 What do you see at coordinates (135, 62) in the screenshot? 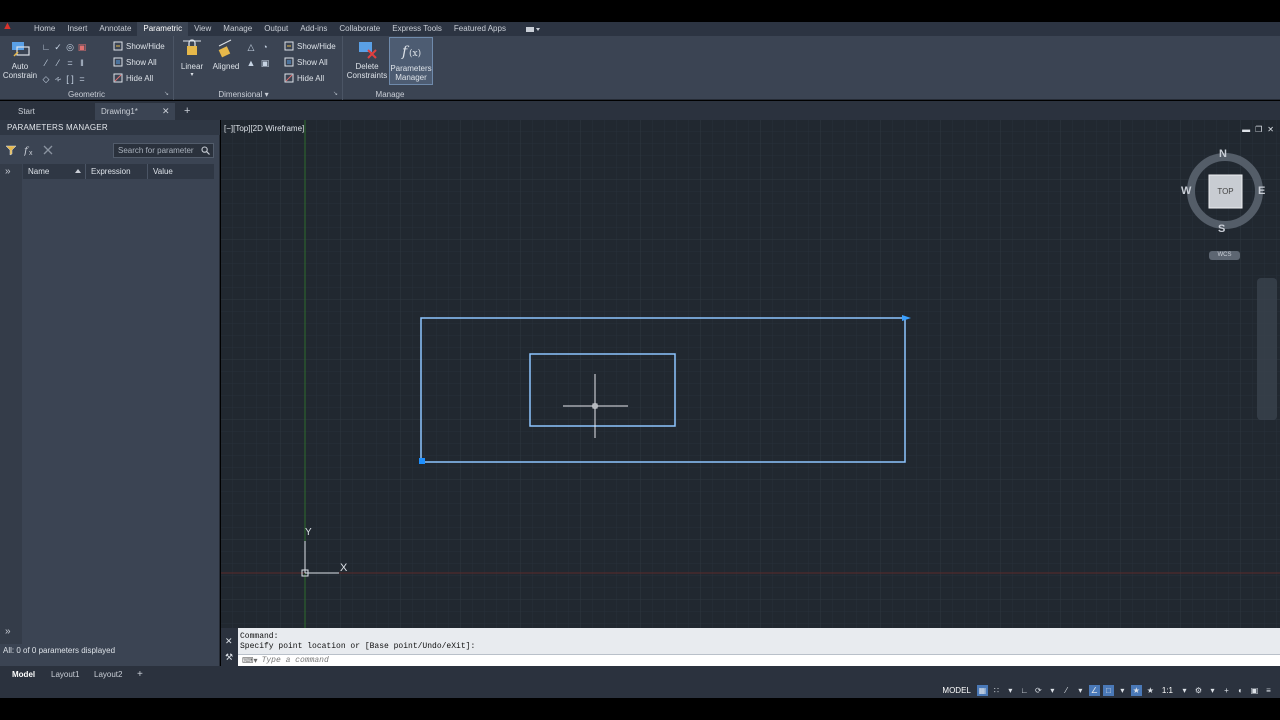
I see `geom-show-all-button: Show All` at bounding box center [135, 62].